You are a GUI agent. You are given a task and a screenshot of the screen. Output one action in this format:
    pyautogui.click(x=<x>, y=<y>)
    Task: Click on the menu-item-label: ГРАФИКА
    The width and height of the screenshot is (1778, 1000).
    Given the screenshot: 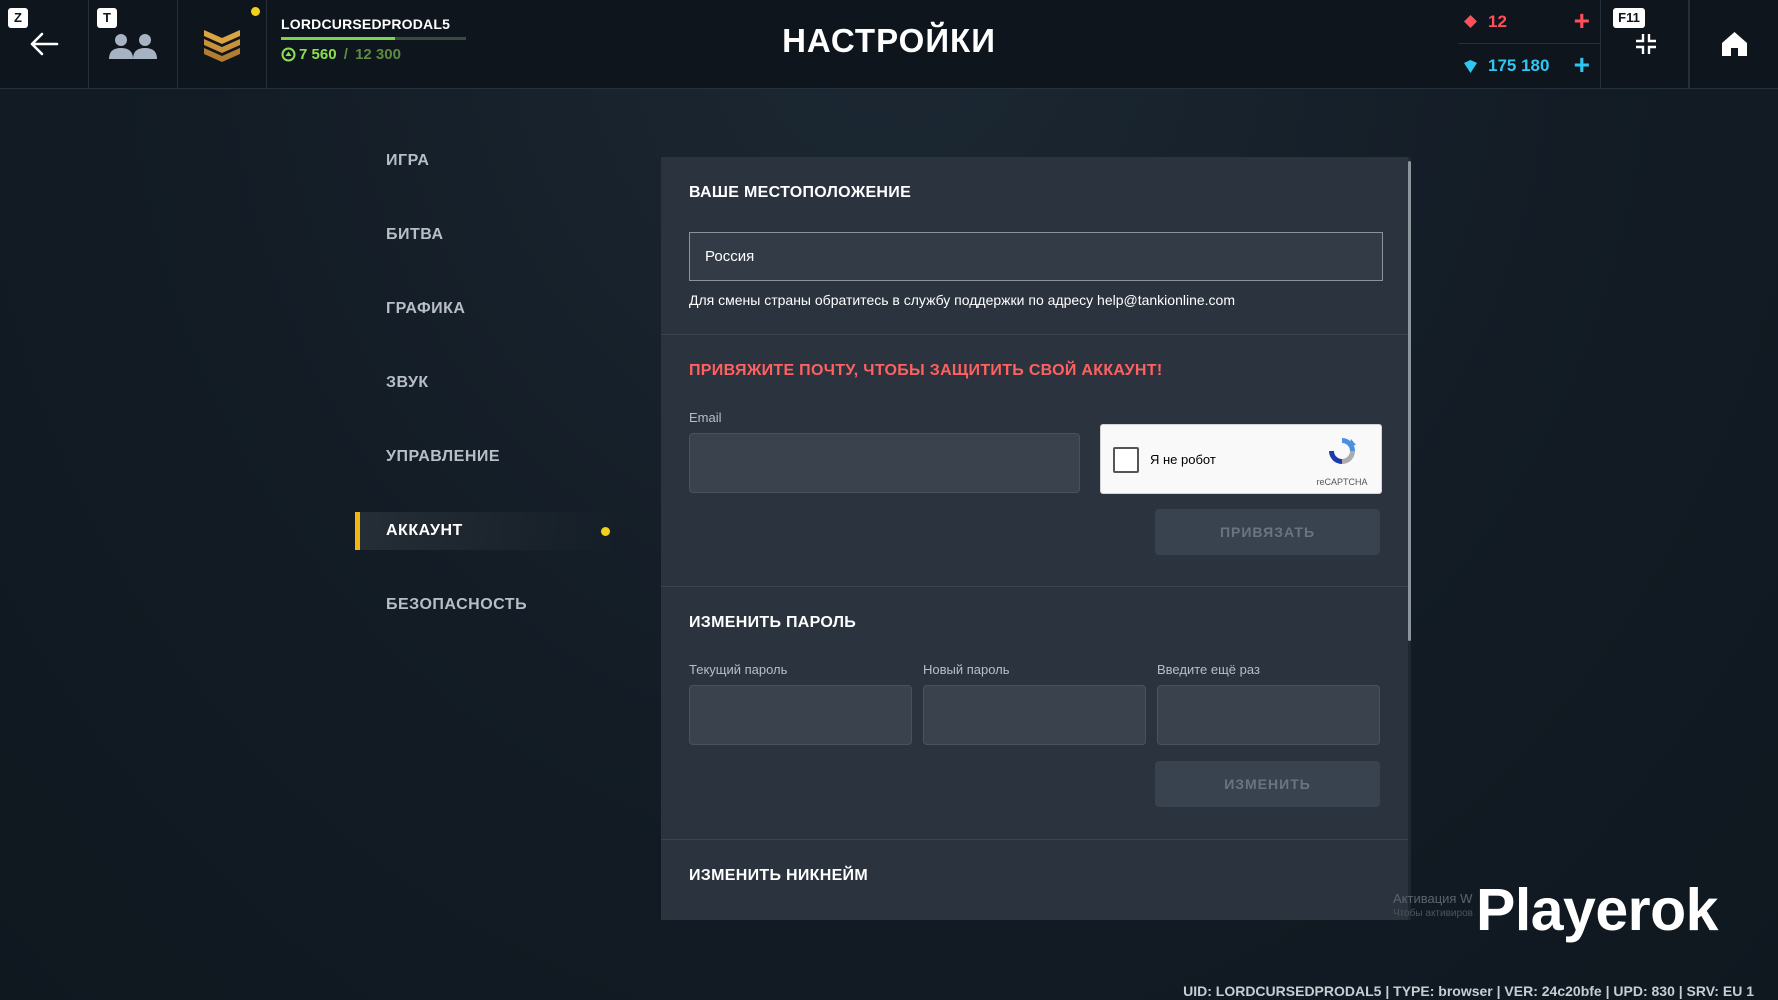 What is the action you would take?
    pyautogui.click(x=426, y=308)
    